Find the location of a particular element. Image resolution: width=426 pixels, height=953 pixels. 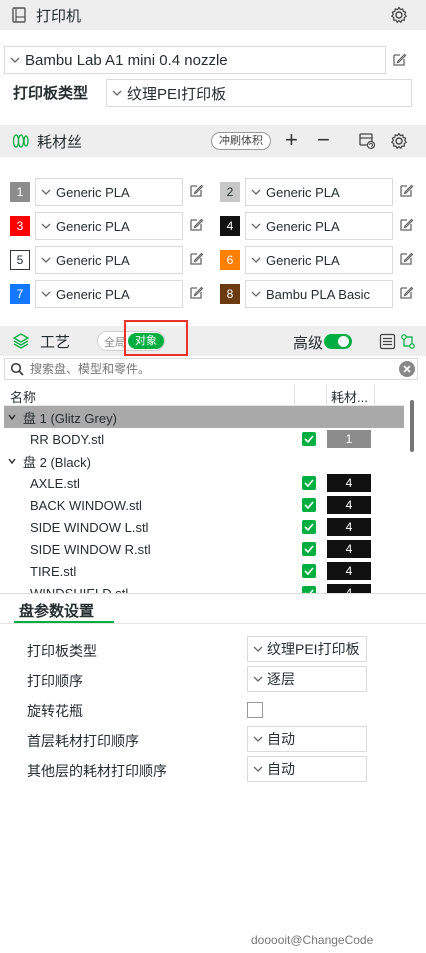

printer-preset-select: Bambu Lab A1 mini 0.4 nozzle is located at coordinates (195, 60).